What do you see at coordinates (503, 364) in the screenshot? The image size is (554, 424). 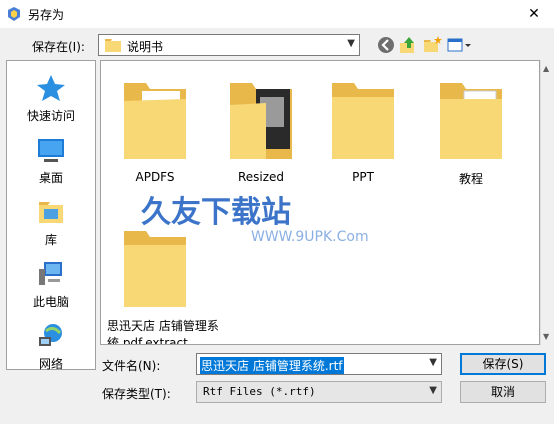 I see `save-button: 保存(S)` at bounding box center [503, 364].